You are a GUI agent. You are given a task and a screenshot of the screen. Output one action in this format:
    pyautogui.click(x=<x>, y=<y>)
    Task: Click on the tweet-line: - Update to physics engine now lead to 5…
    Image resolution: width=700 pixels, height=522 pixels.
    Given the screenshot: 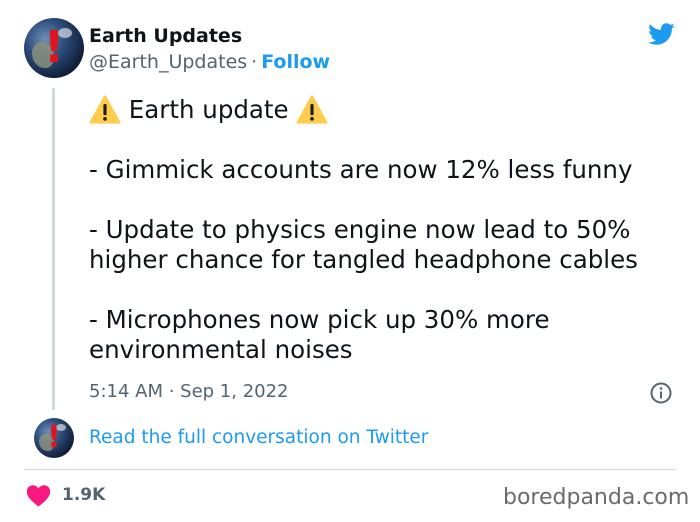 What is the action you would take?
    pyautogui.click(x=360, y=229)
    